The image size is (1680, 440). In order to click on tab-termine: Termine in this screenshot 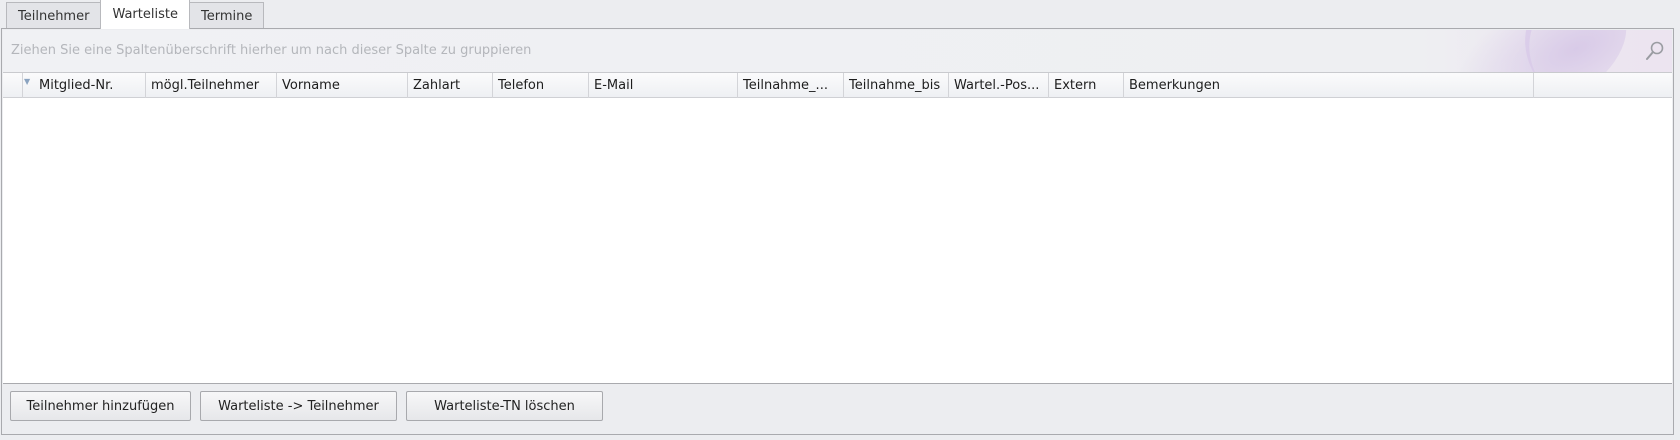, I will do `click(226, 15)`.